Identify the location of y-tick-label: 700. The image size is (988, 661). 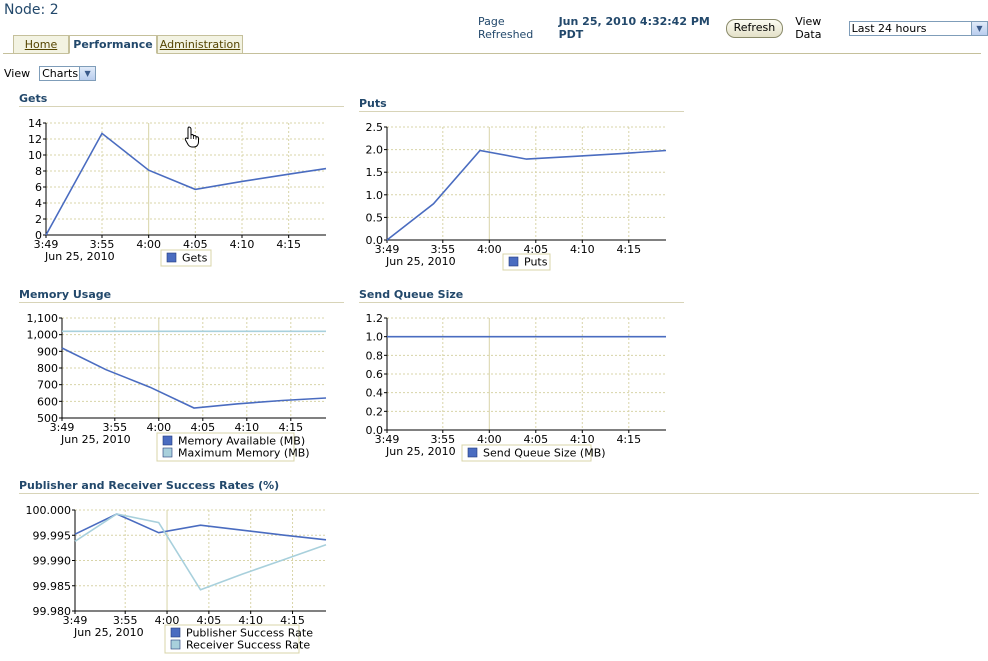
(47, 385).